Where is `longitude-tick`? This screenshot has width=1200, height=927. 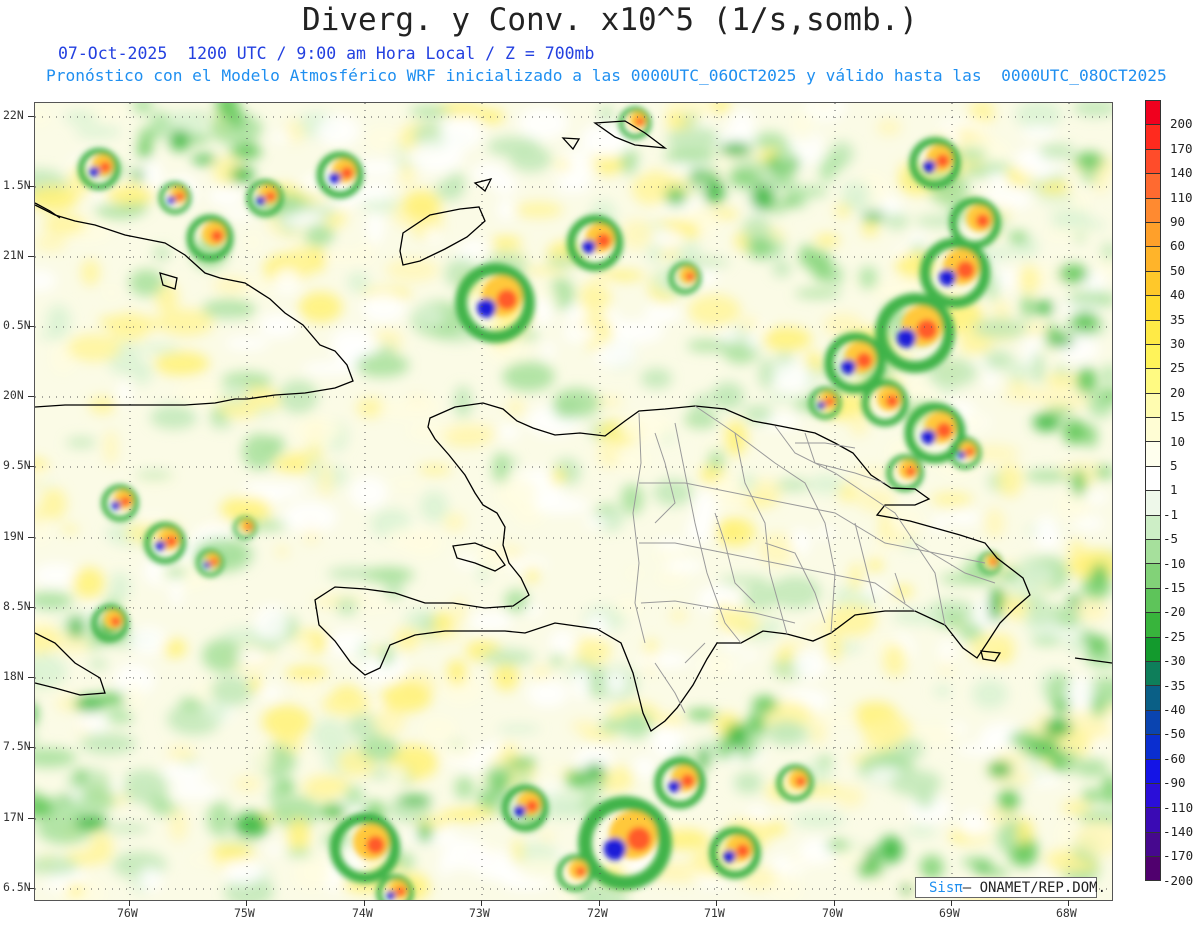
longitude-tick is located at coordinates (834, 903).